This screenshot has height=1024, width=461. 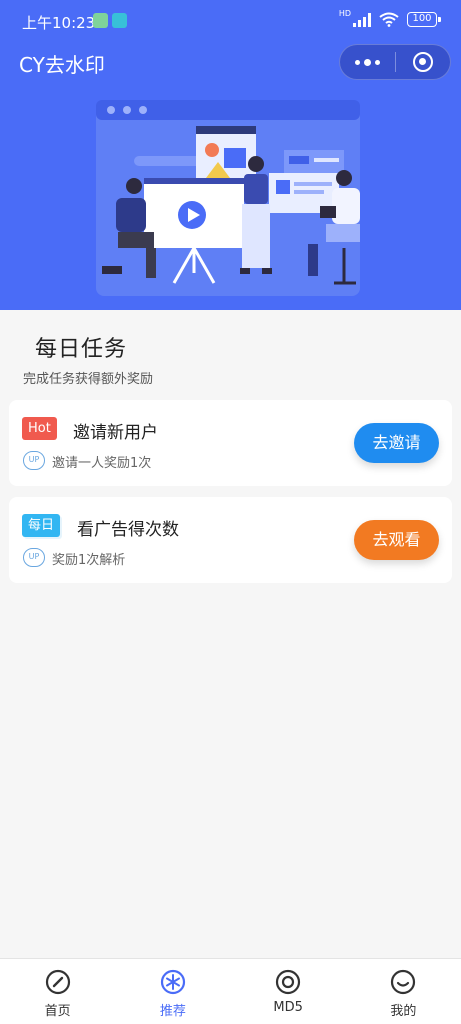 What do you see at coordinates (81, 349) in the screenshot?
I see `daily-task-title: 每日任务` at bounding box center [81, 349].